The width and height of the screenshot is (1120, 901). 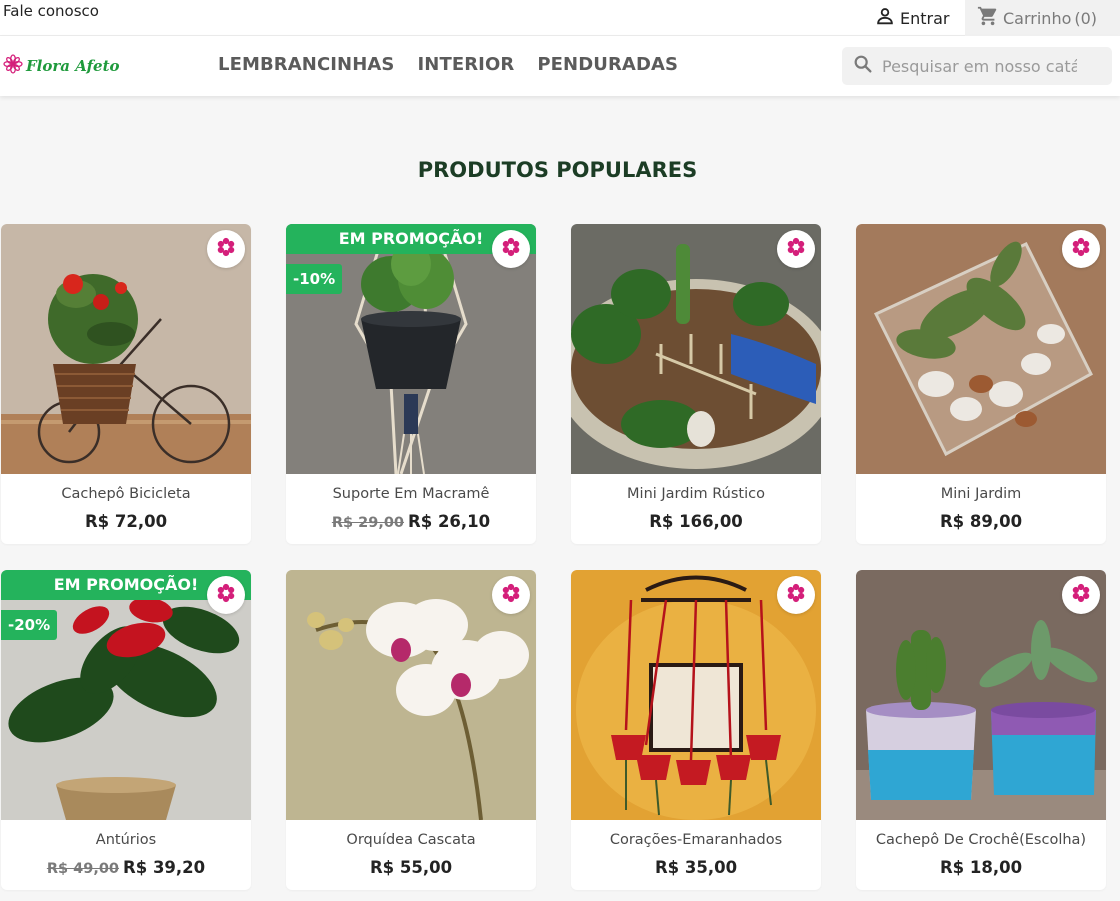 I want to click on nav-penduradas: PENDURADAS, so click(x=607, y=64).